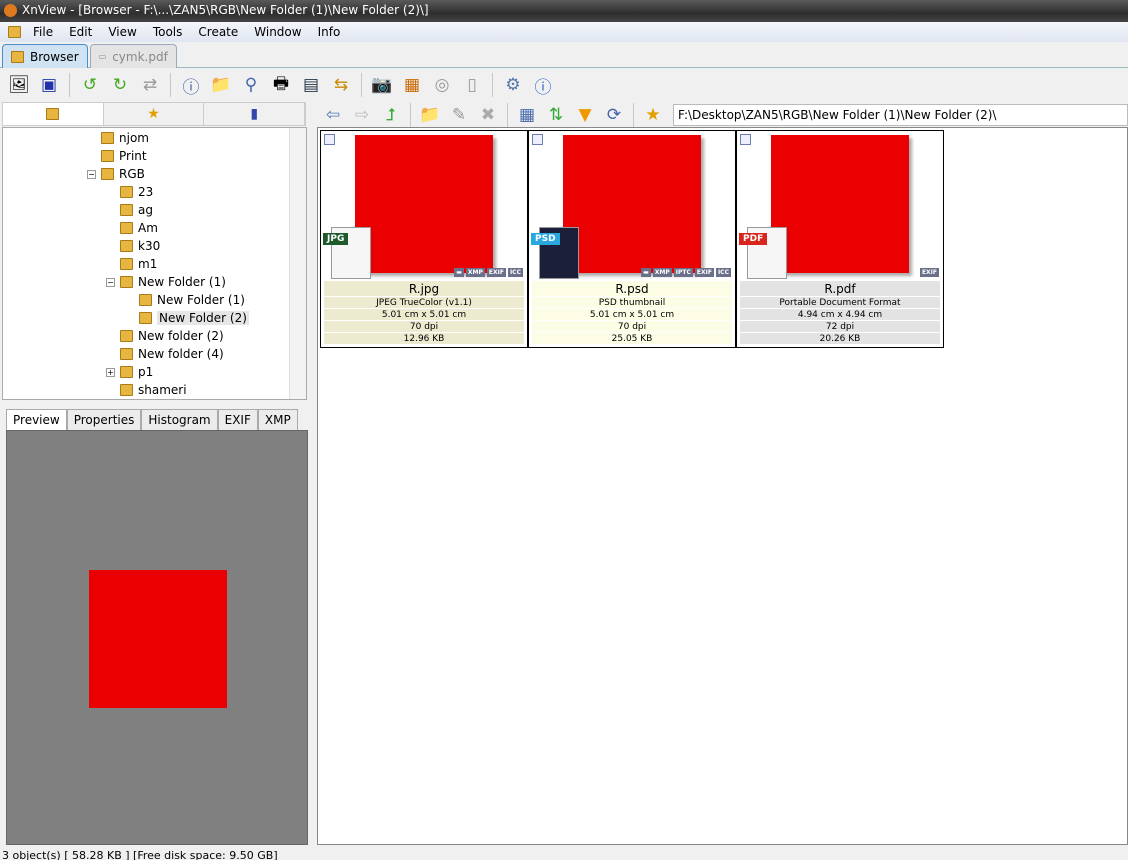  I want to click on file-type-label: JPG, so click(336, 239).